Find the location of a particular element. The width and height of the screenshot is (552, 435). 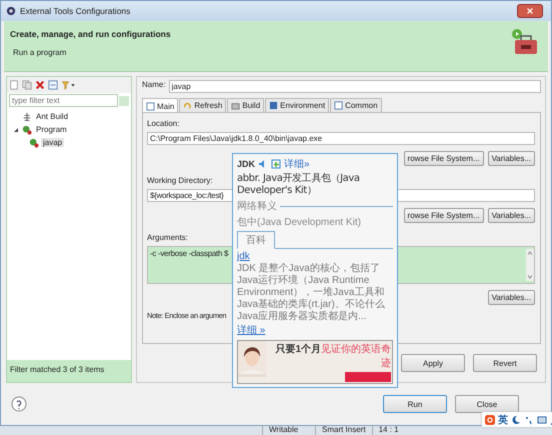

status-cell: Smart Insert is located at coordinates (343, 430).